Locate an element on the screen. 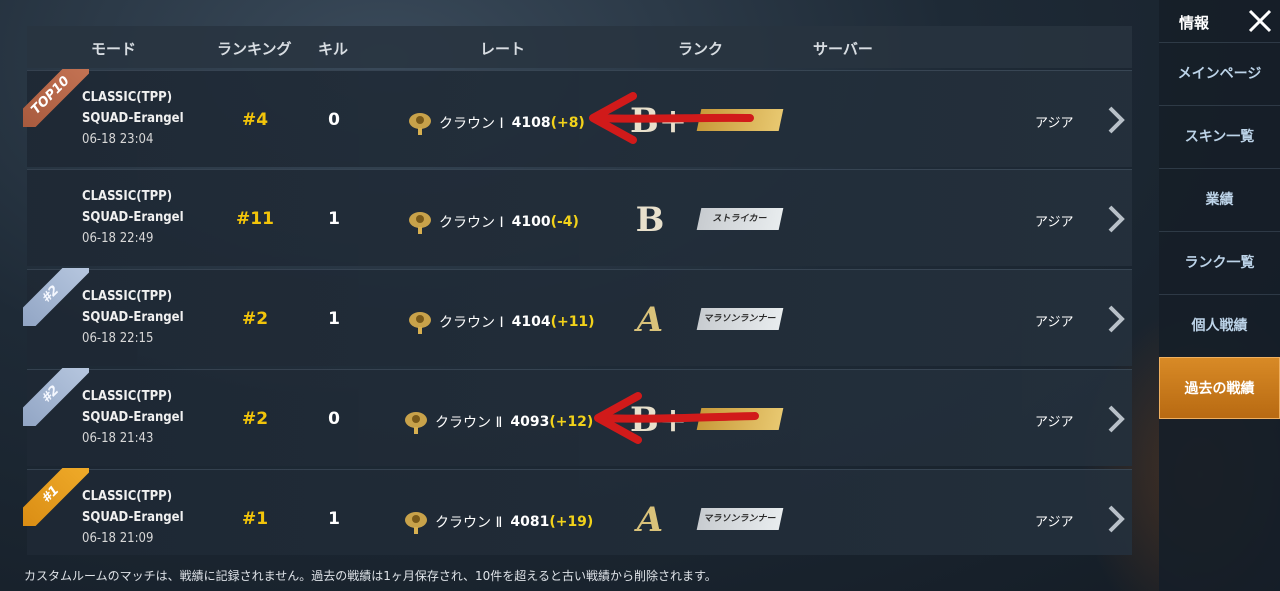 The width and height of the screenshot is (1280, 591). rate-value: 4093 is located at coordinates (530, 422).